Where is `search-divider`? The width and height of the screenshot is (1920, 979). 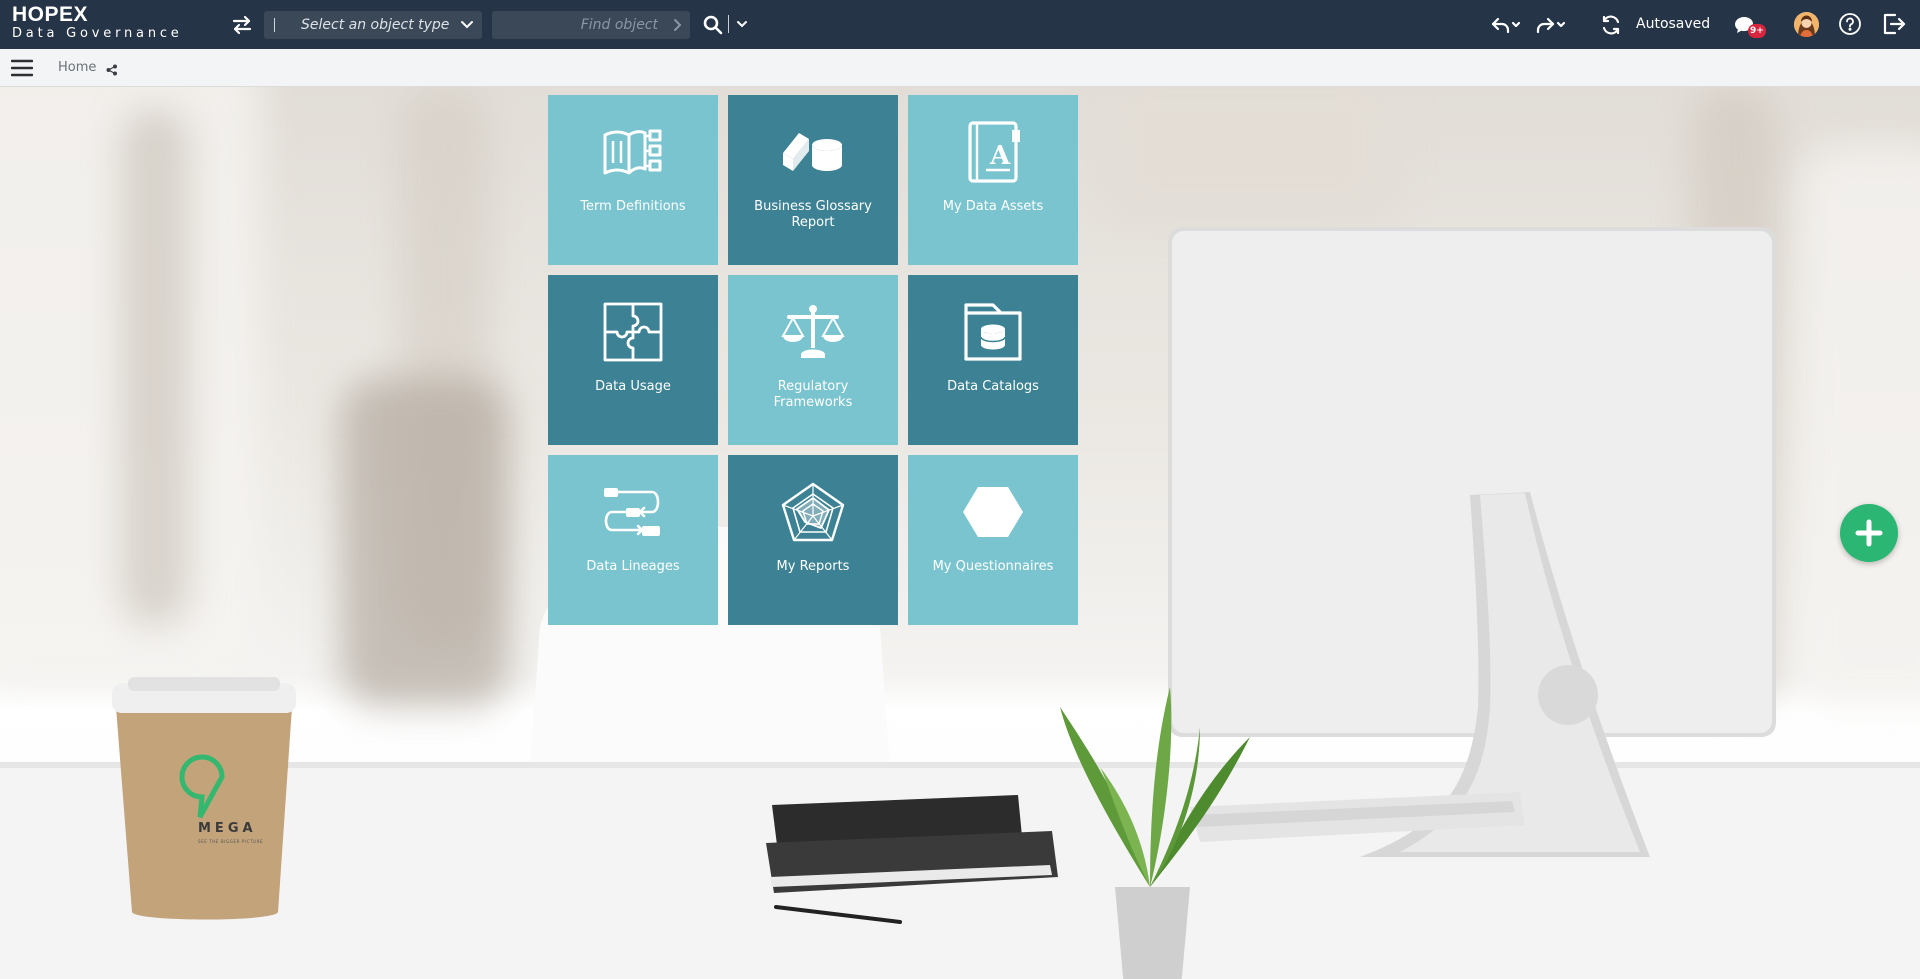
search-divider is located at coordinates (728, 24).